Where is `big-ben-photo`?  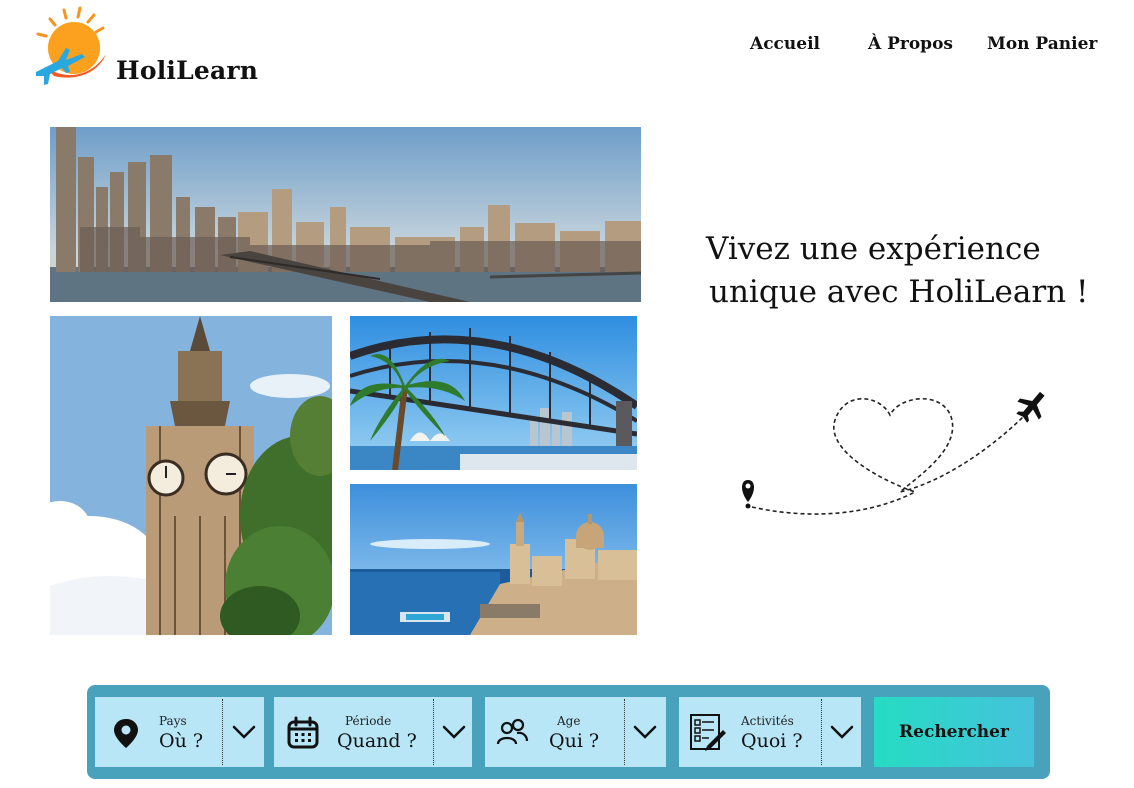 big-ben-photo is located at coordinates (191, 475).